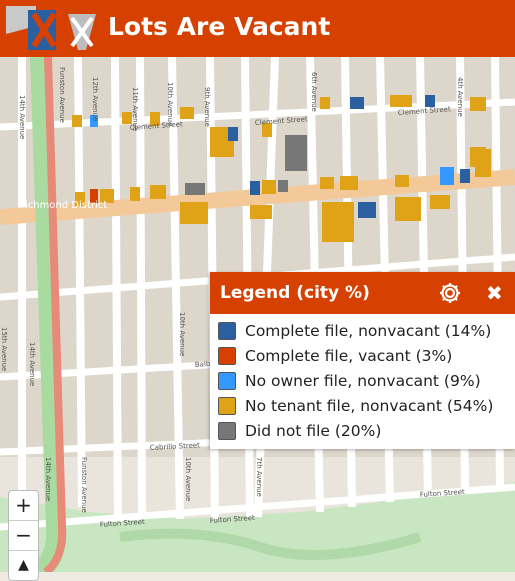 This screenshot has height=581, width=515. What do you see at coordinates (4, 349) in the screenshot?
I see `svg-text: 15th Avenue` at bounding box center [4, 349].